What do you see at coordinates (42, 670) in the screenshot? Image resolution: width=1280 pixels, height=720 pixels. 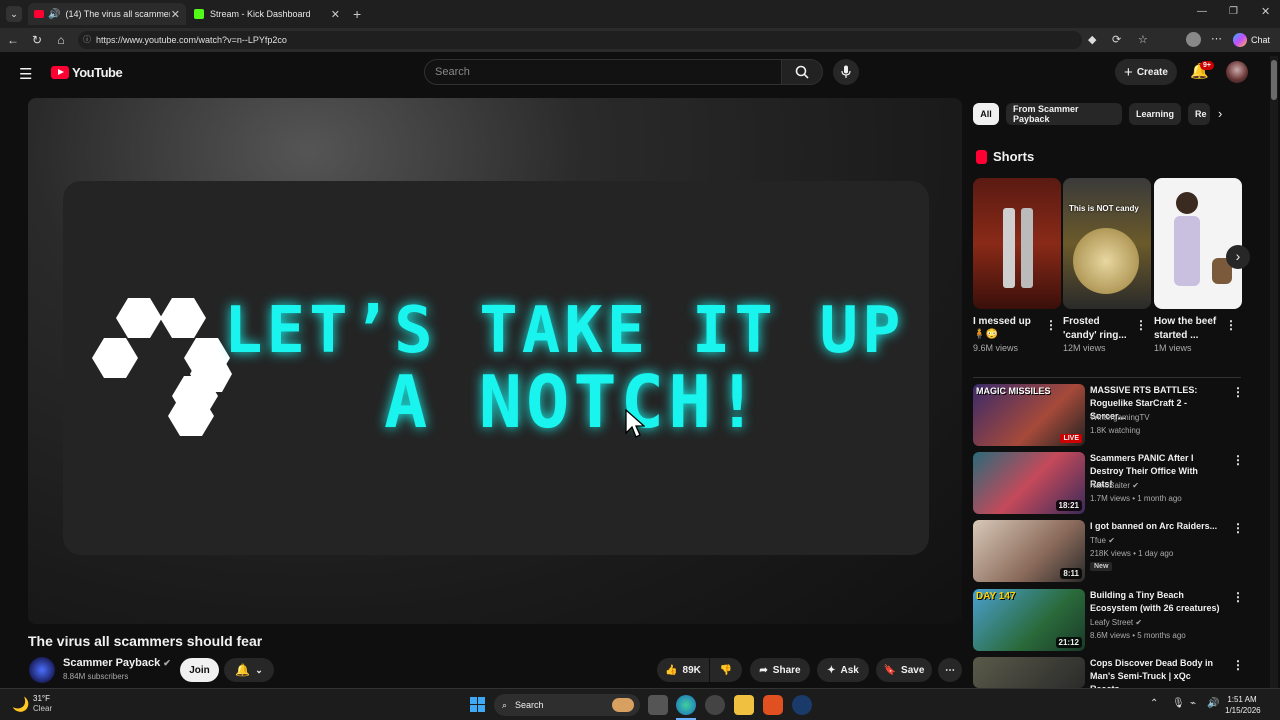 I see `channel-avatar` at bounding box center [42, 670].